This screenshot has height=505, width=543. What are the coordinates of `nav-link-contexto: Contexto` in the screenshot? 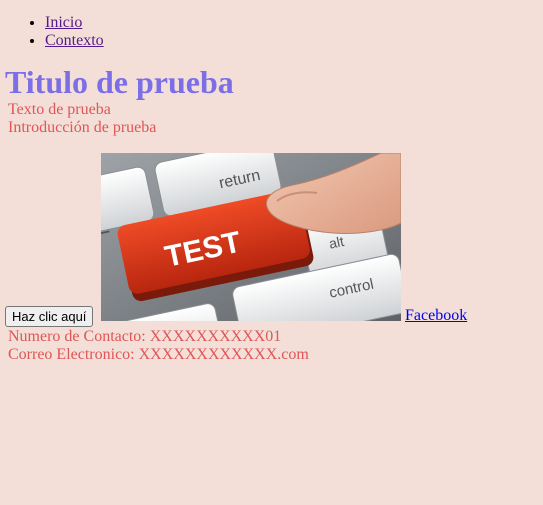 It's located at (74, 40).